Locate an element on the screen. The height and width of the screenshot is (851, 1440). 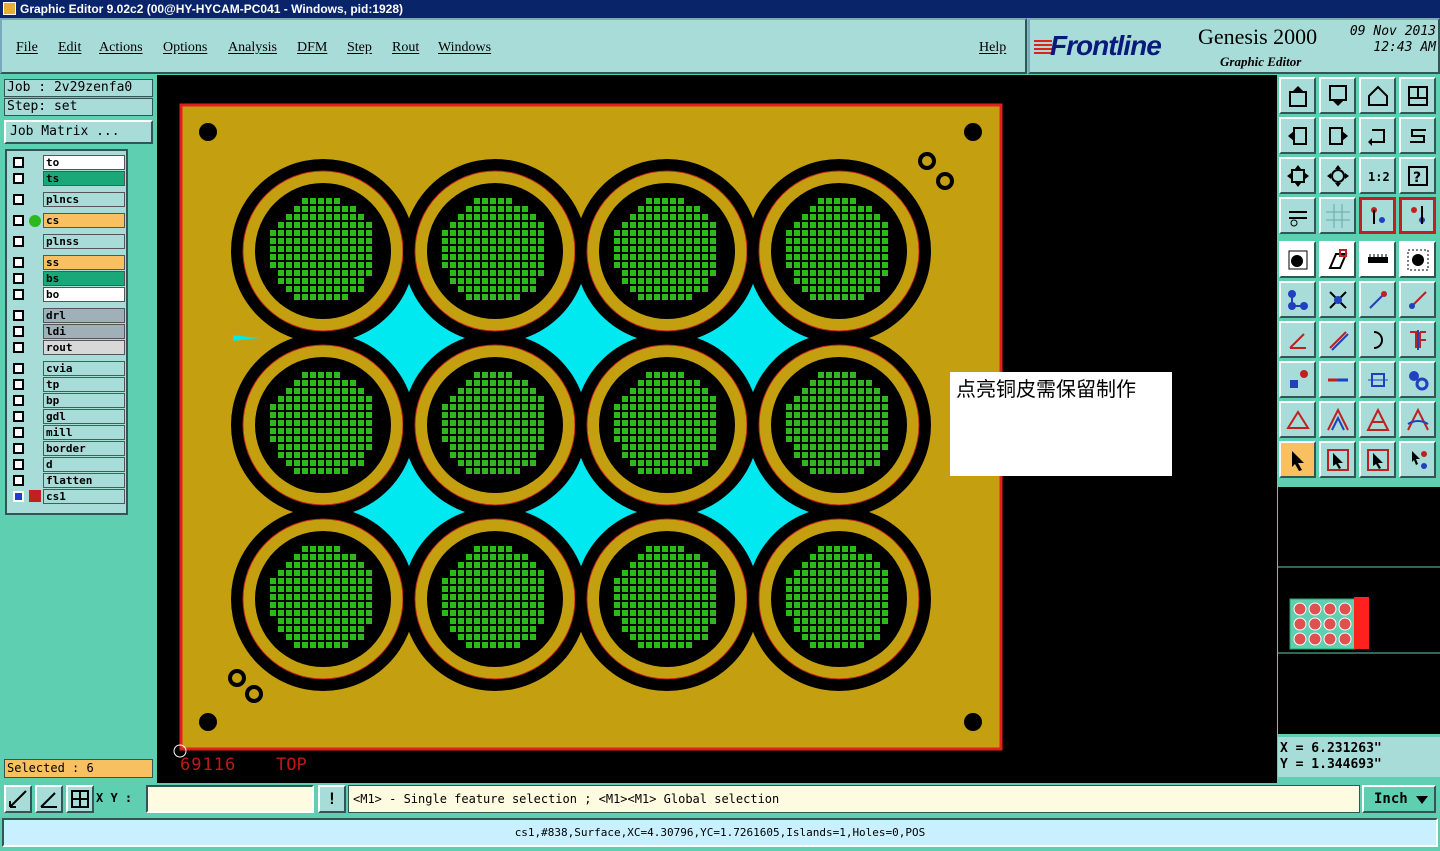
menu-edit: Edit is located at coordinates (69, 48).